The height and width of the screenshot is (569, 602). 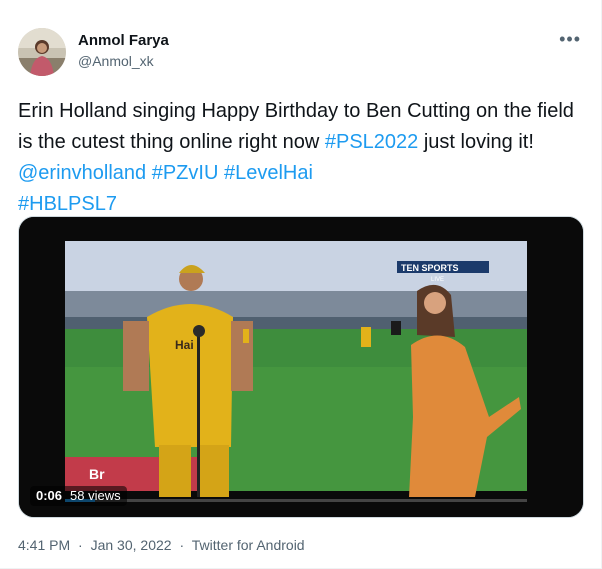 I want to click on tweet-source: Twitter for Android, so click(x=248, y=545).